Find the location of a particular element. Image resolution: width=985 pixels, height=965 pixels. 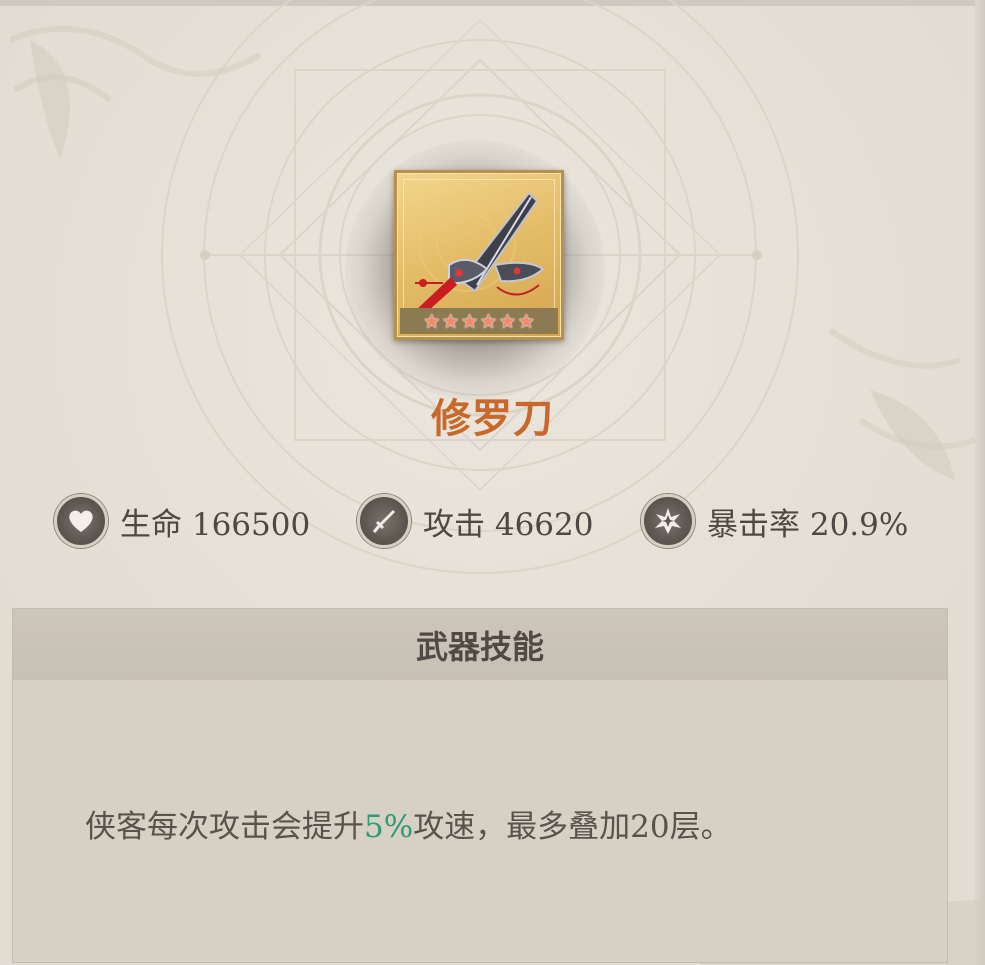

stat-attack: 攻击 46620 is located at coordinates (475, 521).